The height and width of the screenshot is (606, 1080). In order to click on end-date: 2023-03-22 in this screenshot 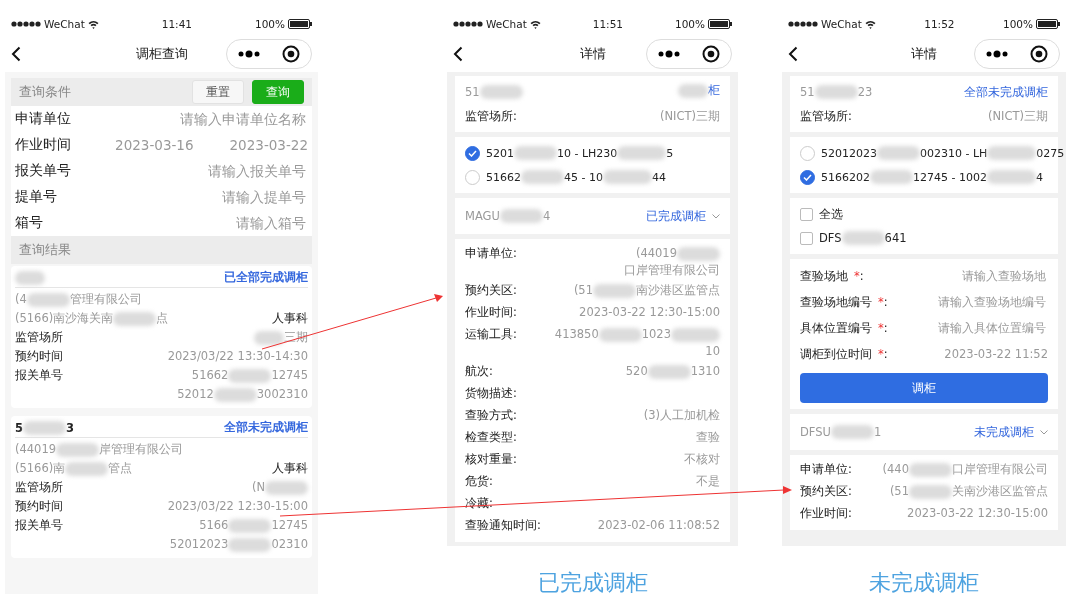, I will do `click(268, 145)`.